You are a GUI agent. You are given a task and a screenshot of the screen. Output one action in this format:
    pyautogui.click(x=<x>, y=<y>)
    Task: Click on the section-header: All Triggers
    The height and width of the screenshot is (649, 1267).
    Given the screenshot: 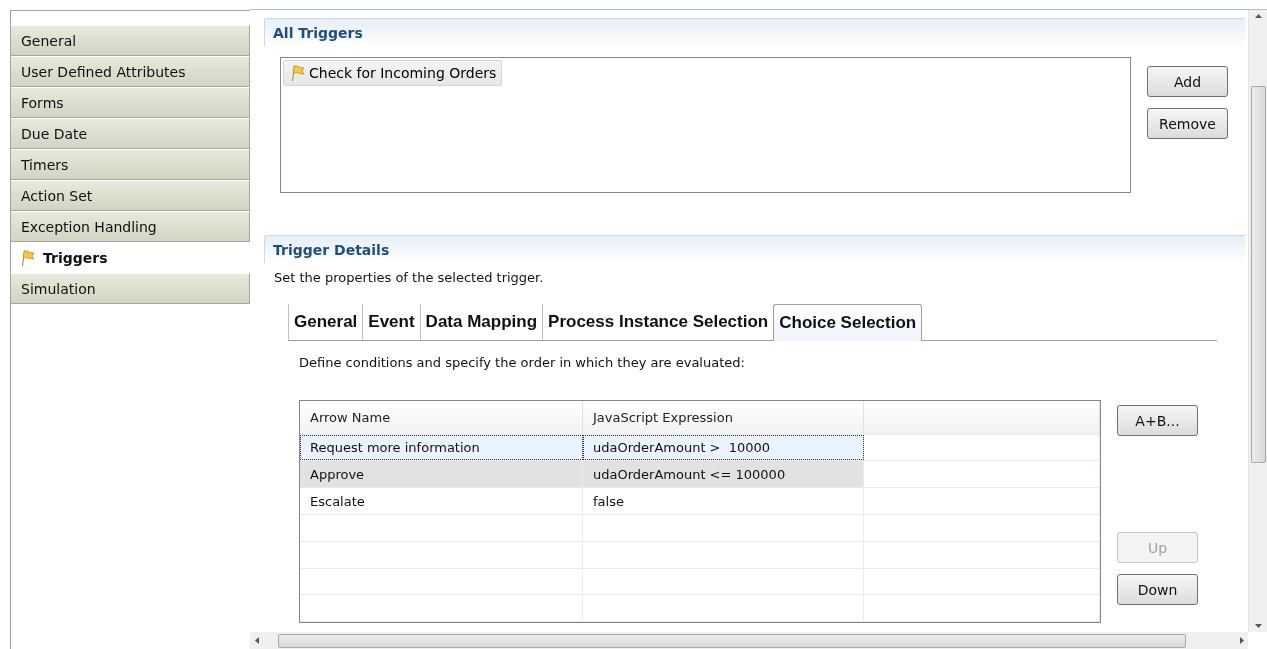 What is the action you would take?
    pyautogui.click(x=754, y=32)
    